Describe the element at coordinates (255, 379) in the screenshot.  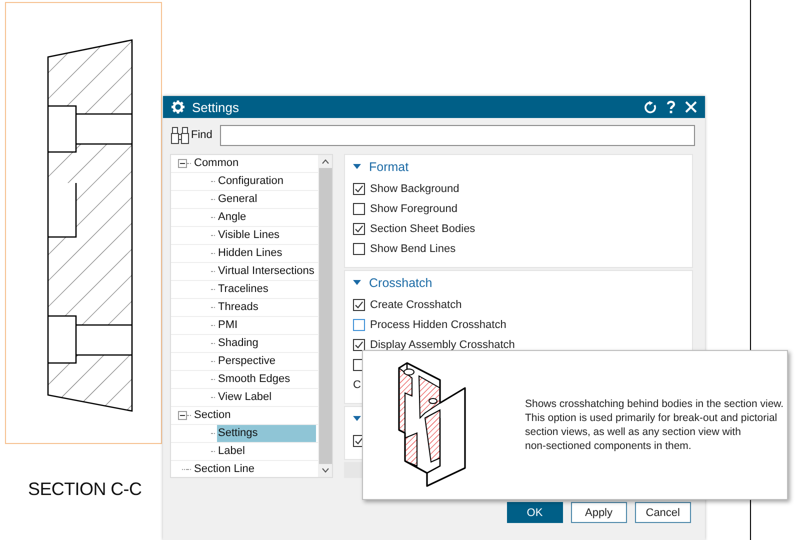
I see `tree-item: Smooth Edges` at that location.